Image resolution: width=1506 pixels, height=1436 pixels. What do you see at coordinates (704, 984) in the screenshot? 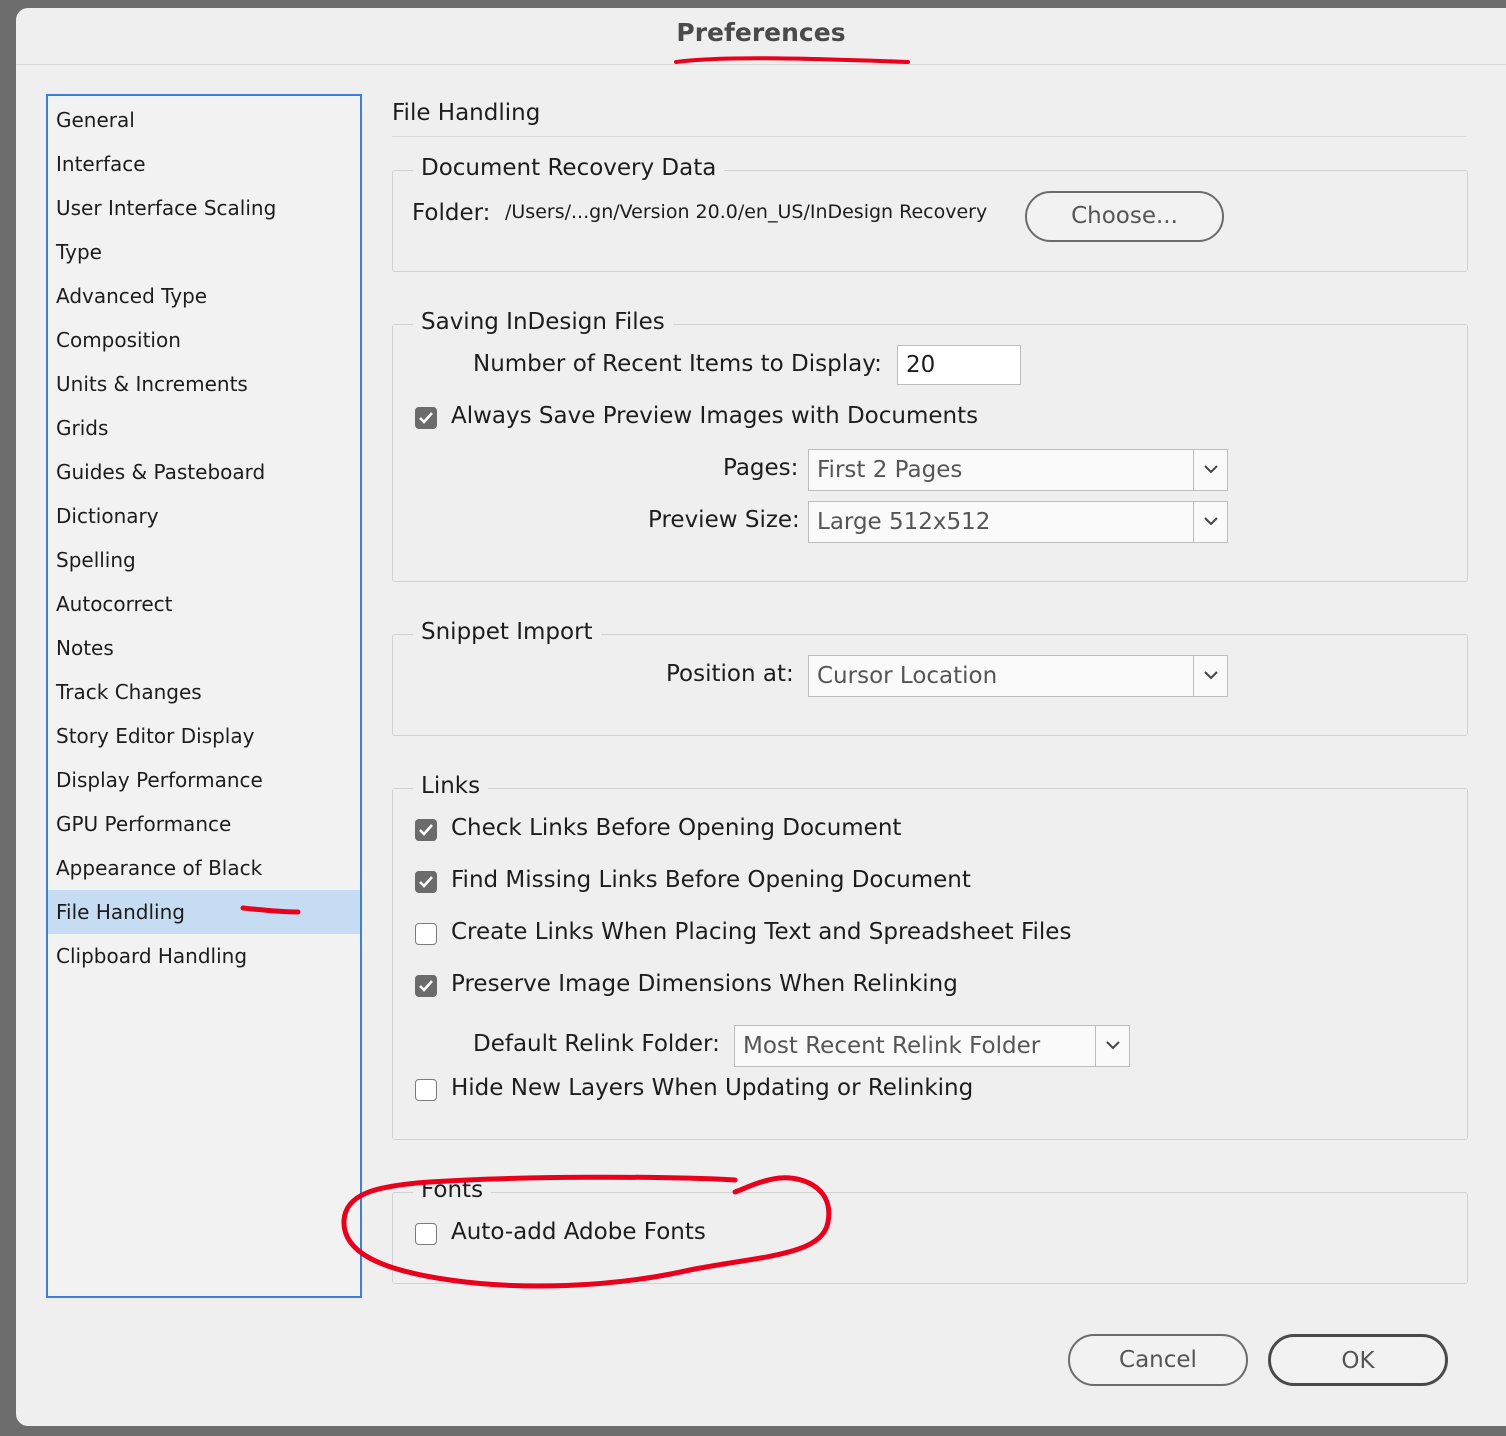
I see `preserve-dimensions-label: Preserve Image Dimensions When Relinking` at bounding box center [704, 984].